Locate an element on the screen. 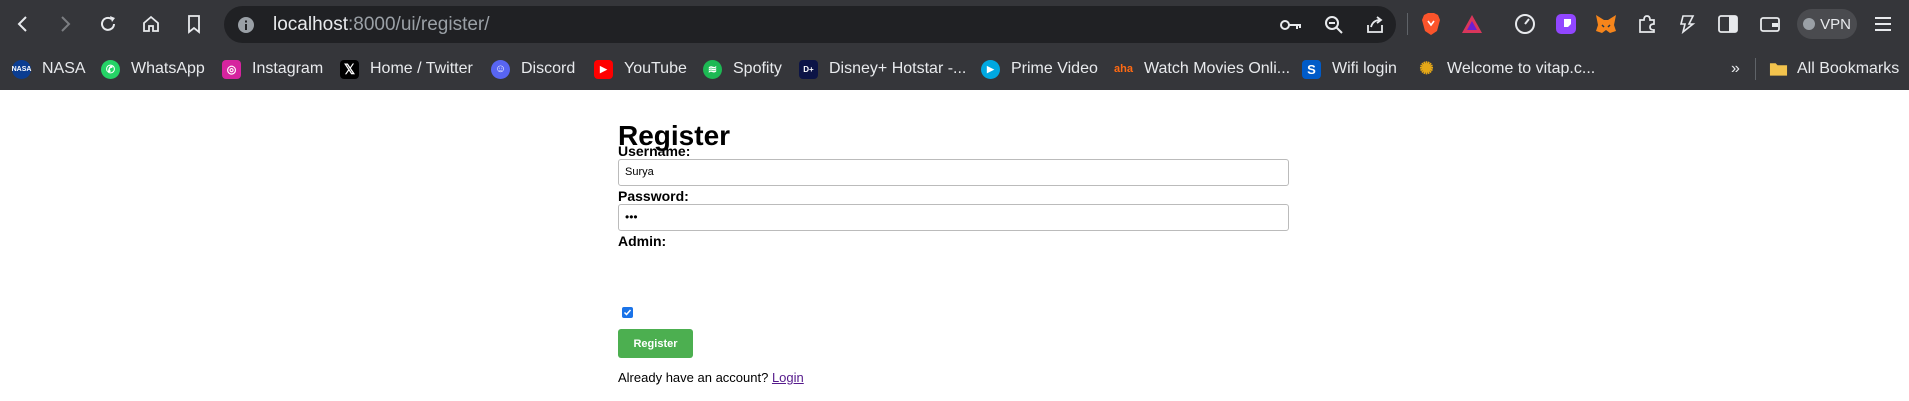  bookmark-spotify: ≋ Spofity is located at coordinates (742, 69).